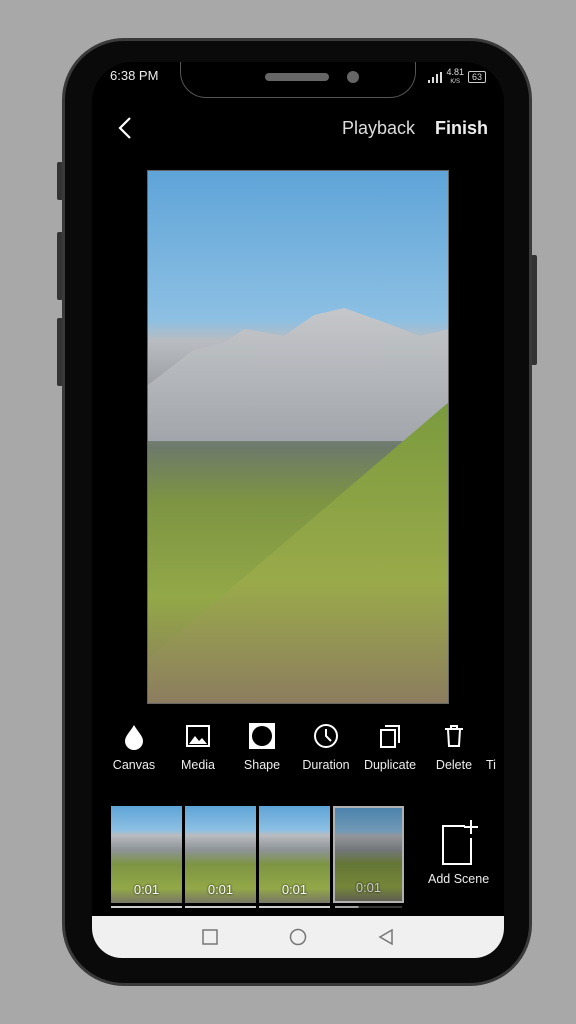 Image resolution: width=576 pixels, height=1024 pixels. What do you see at coordinates (134, 737) in the screenshot?
I see `drop-icon` at bounding box center [134, 737].